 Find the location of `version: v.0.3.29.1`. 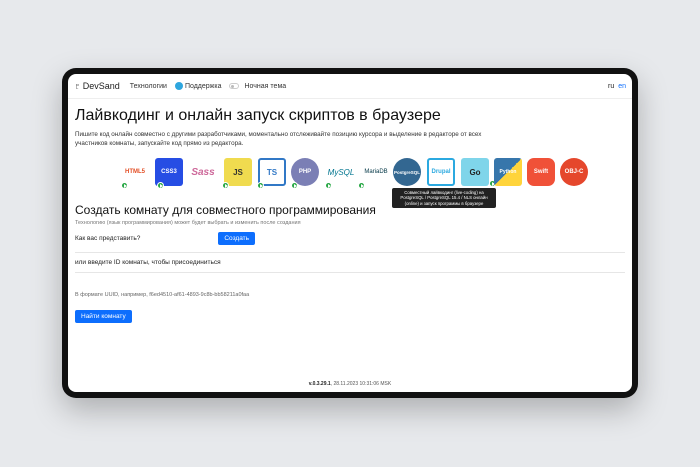

version: v.0.3.29.1 is located at coordinates (319, 384).